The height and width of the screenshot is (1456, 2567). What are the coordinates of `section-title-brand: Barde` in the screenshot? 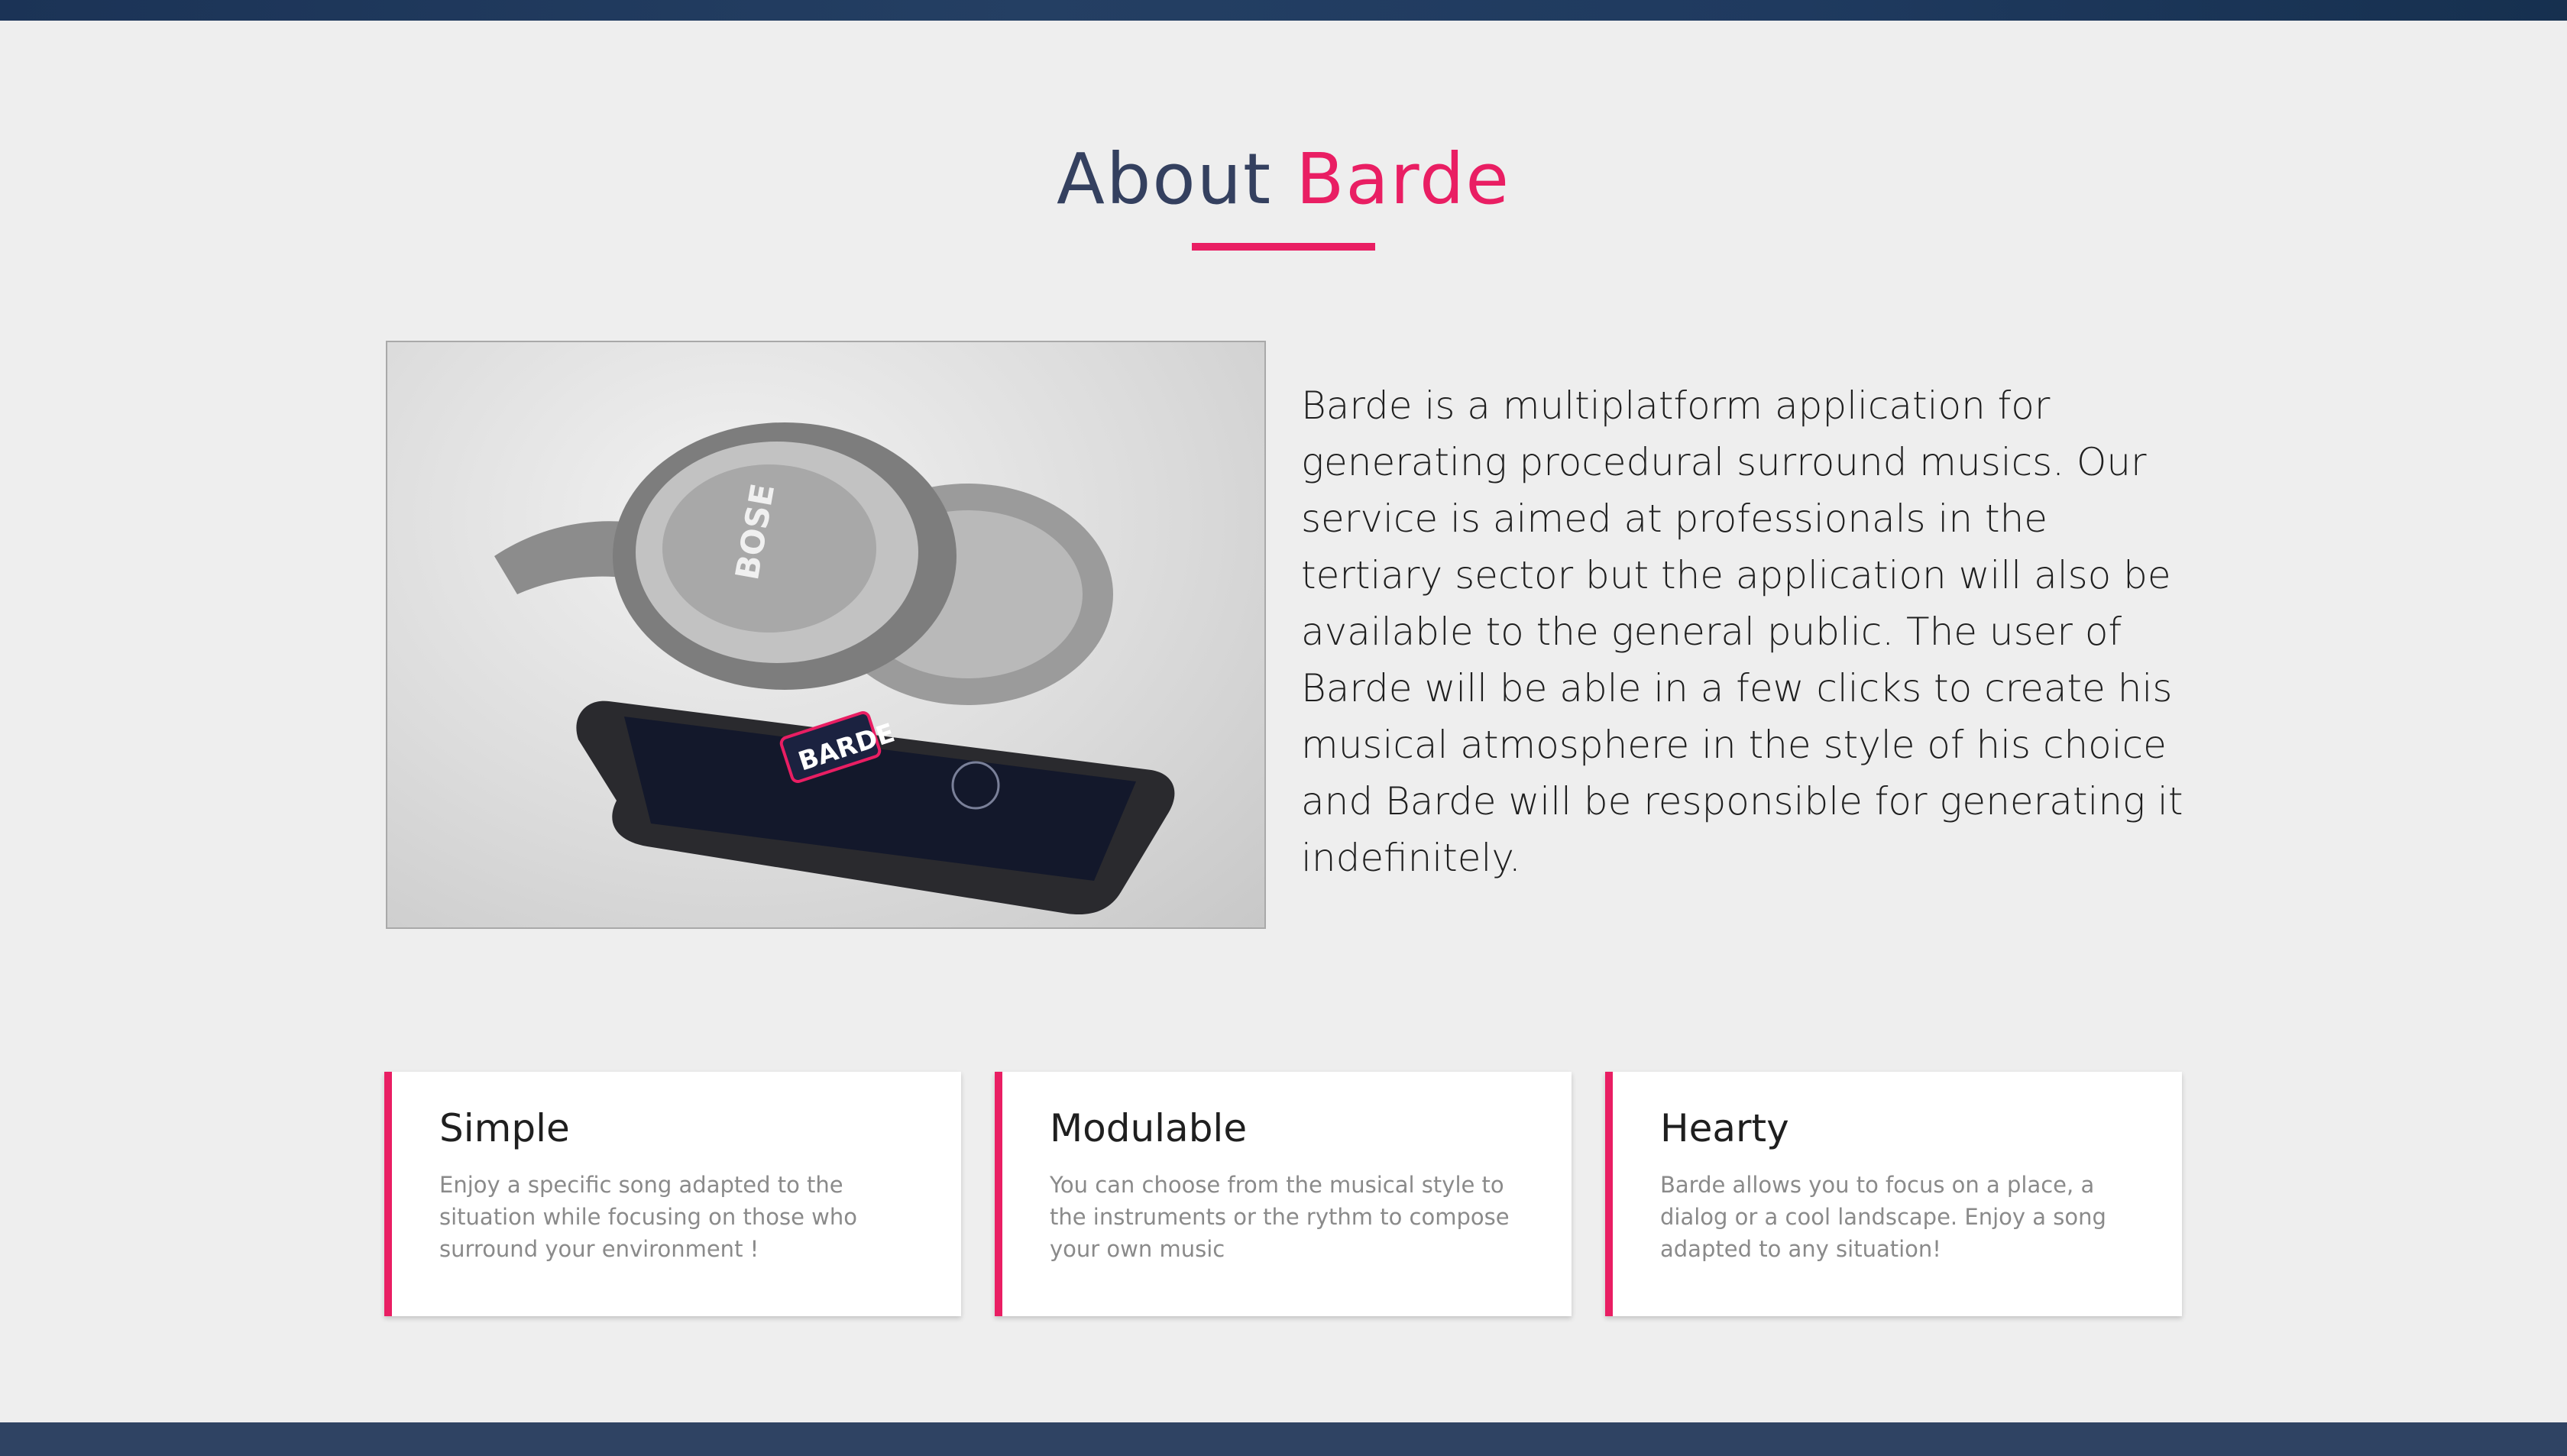 It's located at (1403, 179).